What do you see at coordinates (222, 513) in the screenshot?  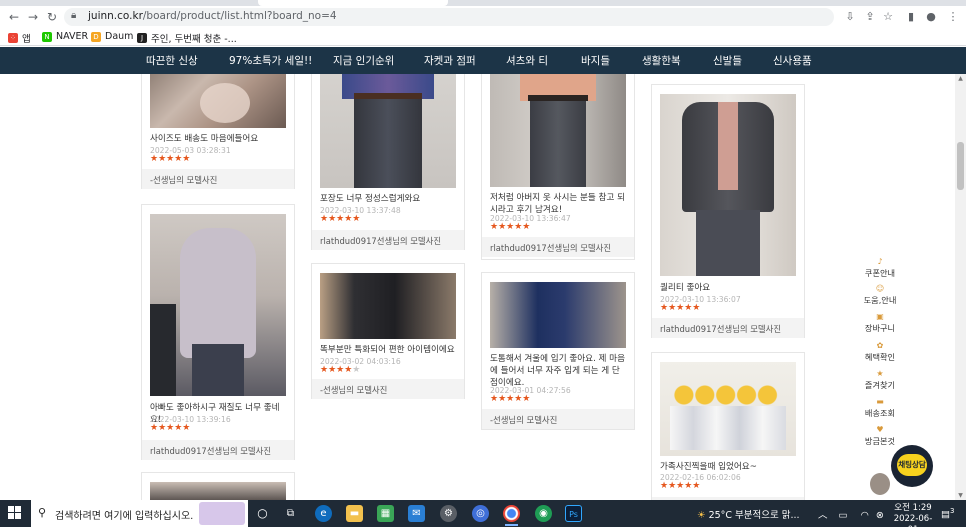 I see `search-highlight-image` at bounding box center [222, 513].